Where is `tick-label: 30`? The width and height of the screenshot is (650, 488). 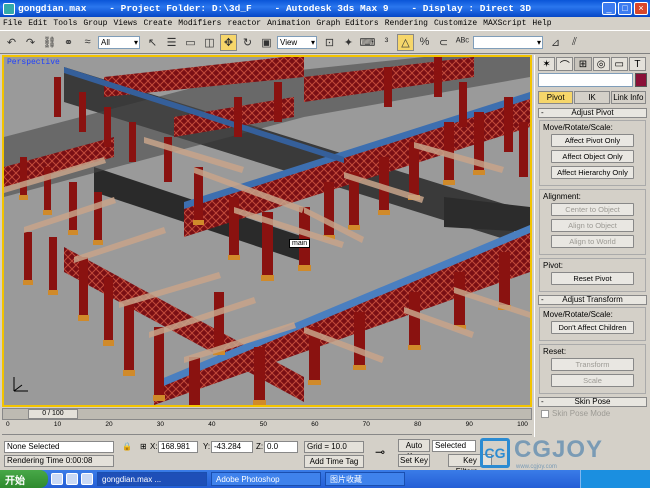
tick-label: 30 is located at coordinates (160, 424).